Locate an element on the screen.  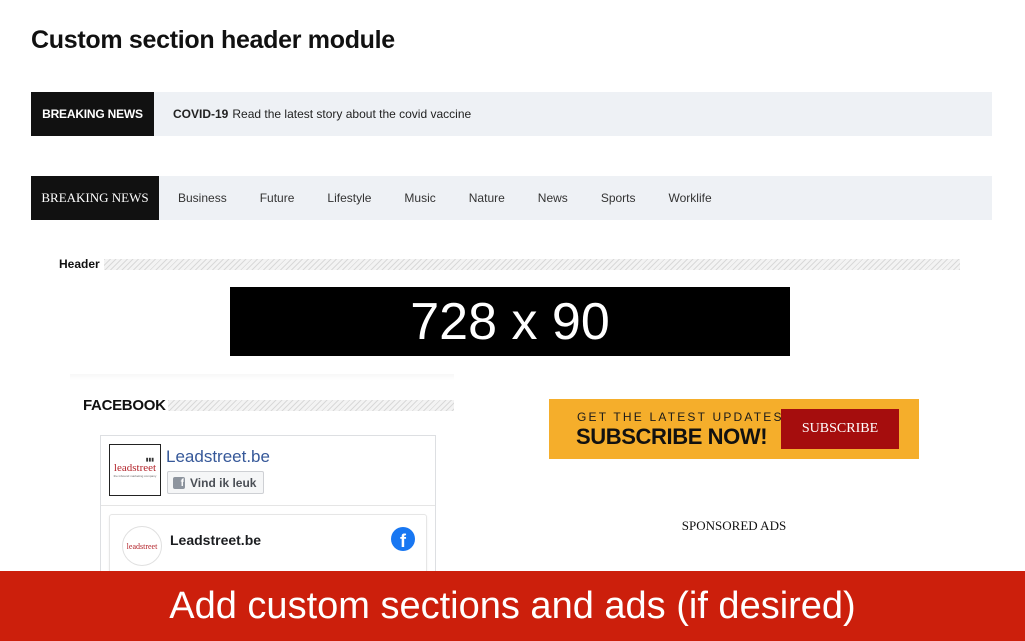
logo-brand-text: leadstreet is located at coordinates (135, 468).